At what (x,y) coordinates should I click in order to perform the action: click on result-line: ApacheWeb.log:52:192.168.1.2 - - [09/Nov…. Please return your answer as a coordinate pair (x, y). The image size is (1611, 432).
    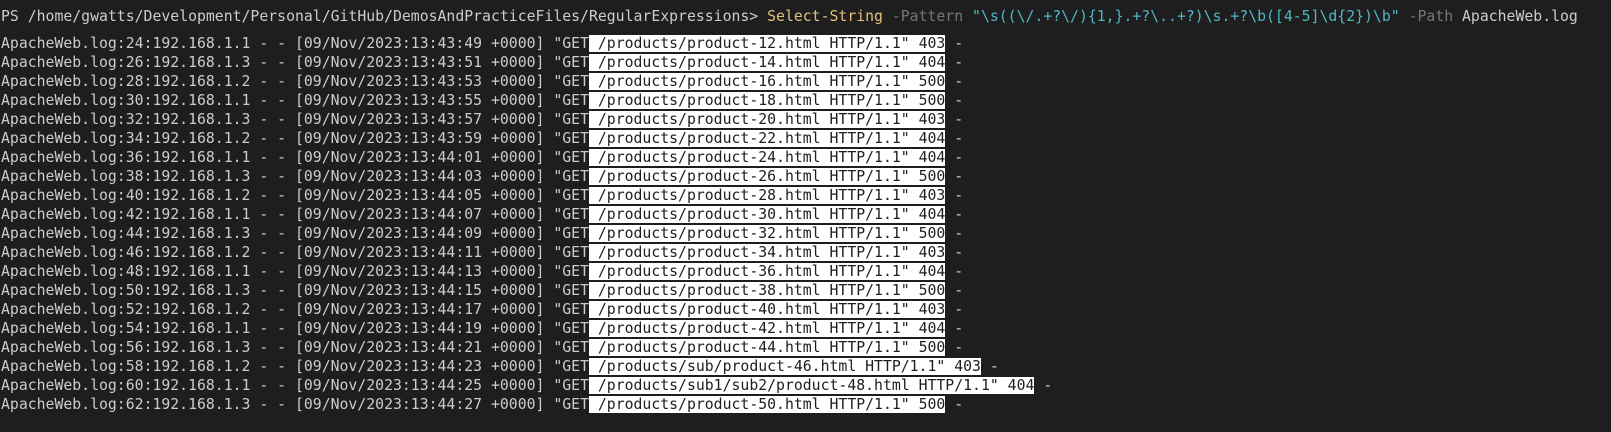
    Looking at the image, I should click on (805, 309).